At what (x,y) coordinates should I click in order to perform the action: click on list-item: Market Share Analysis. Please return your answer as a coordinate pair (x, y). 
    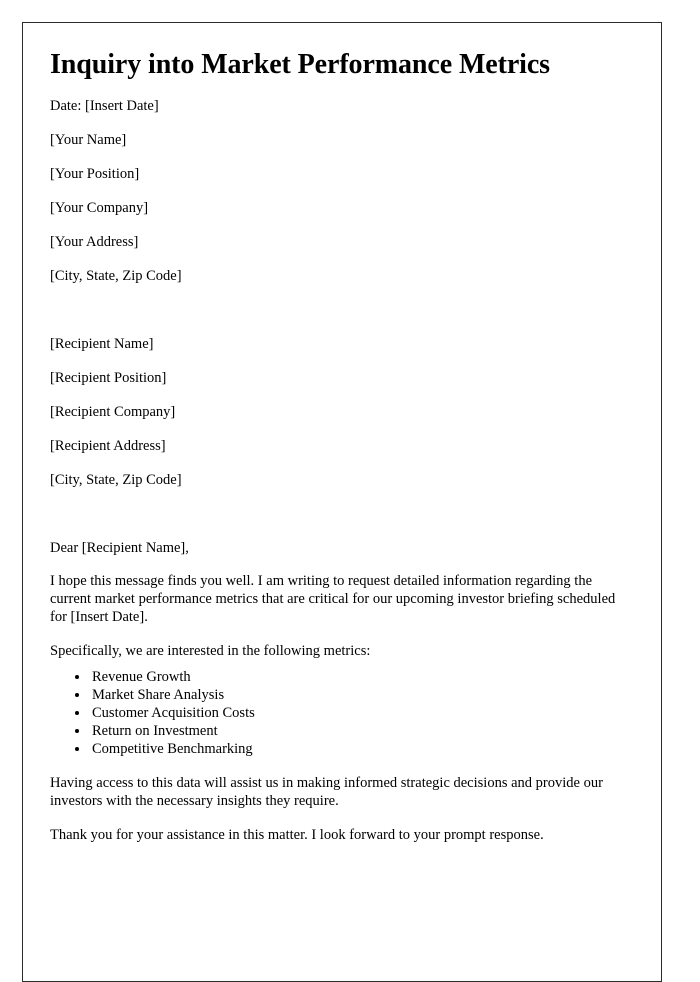
    Looking at the image, I should click on (362, 695).